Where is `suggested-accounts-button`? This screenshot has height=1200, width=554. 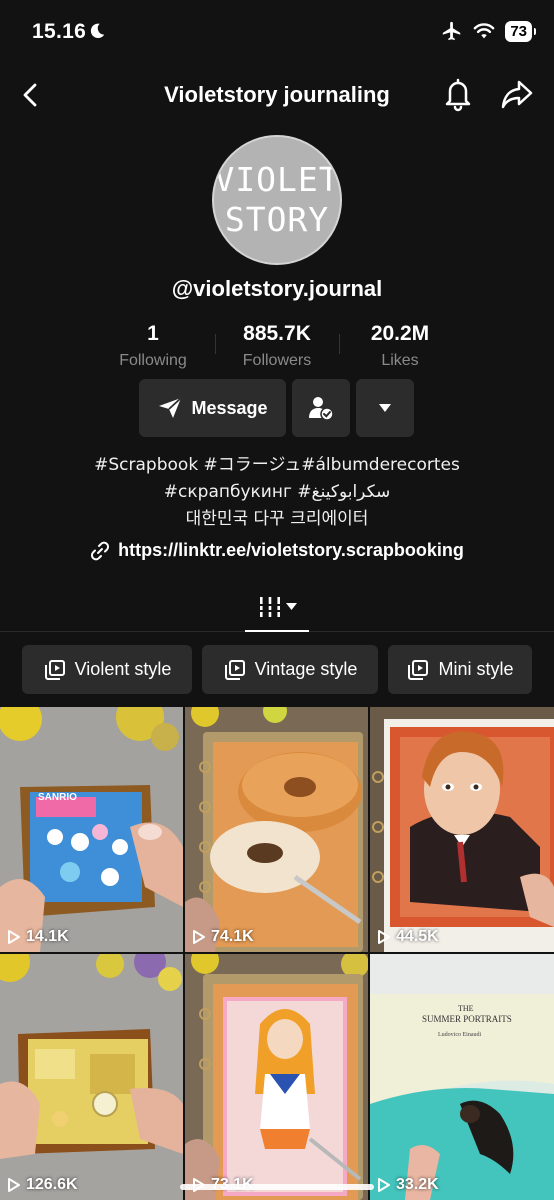
suggested-accounts-button is located at coordinates (385, 408).